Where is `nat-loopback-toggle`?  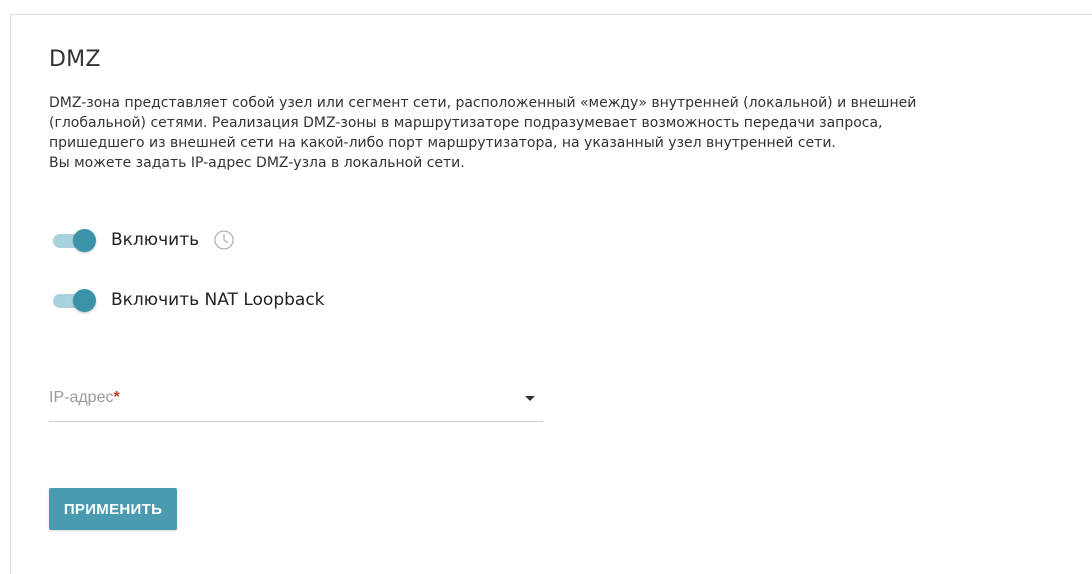
nat-loopback-toggle is located at coordinates (74, 300).